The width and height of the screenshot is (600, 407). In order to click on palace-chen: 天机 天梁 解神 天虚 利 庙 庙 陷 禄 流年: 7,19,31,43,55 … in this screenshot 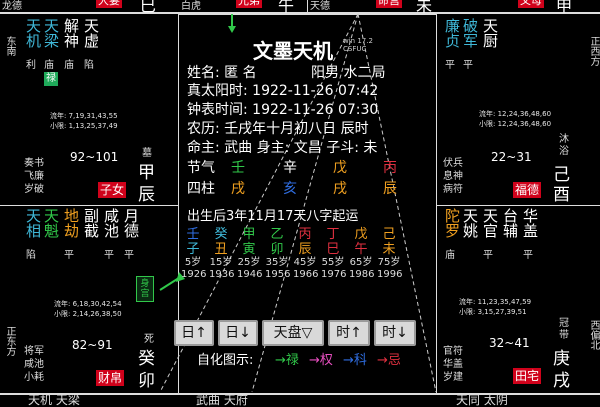, I will do `click(96, 109)`.